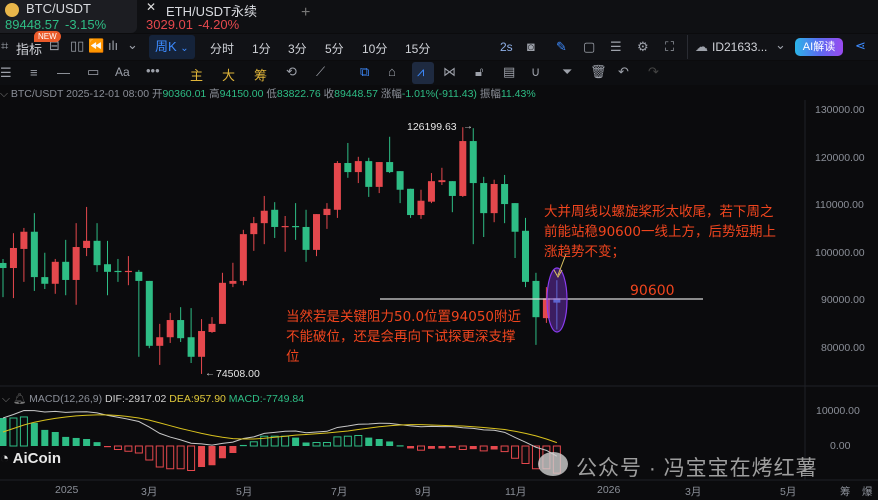 The height and width of the screenshot is (500, 878). I want to click on dif-line, so click(280, 433).